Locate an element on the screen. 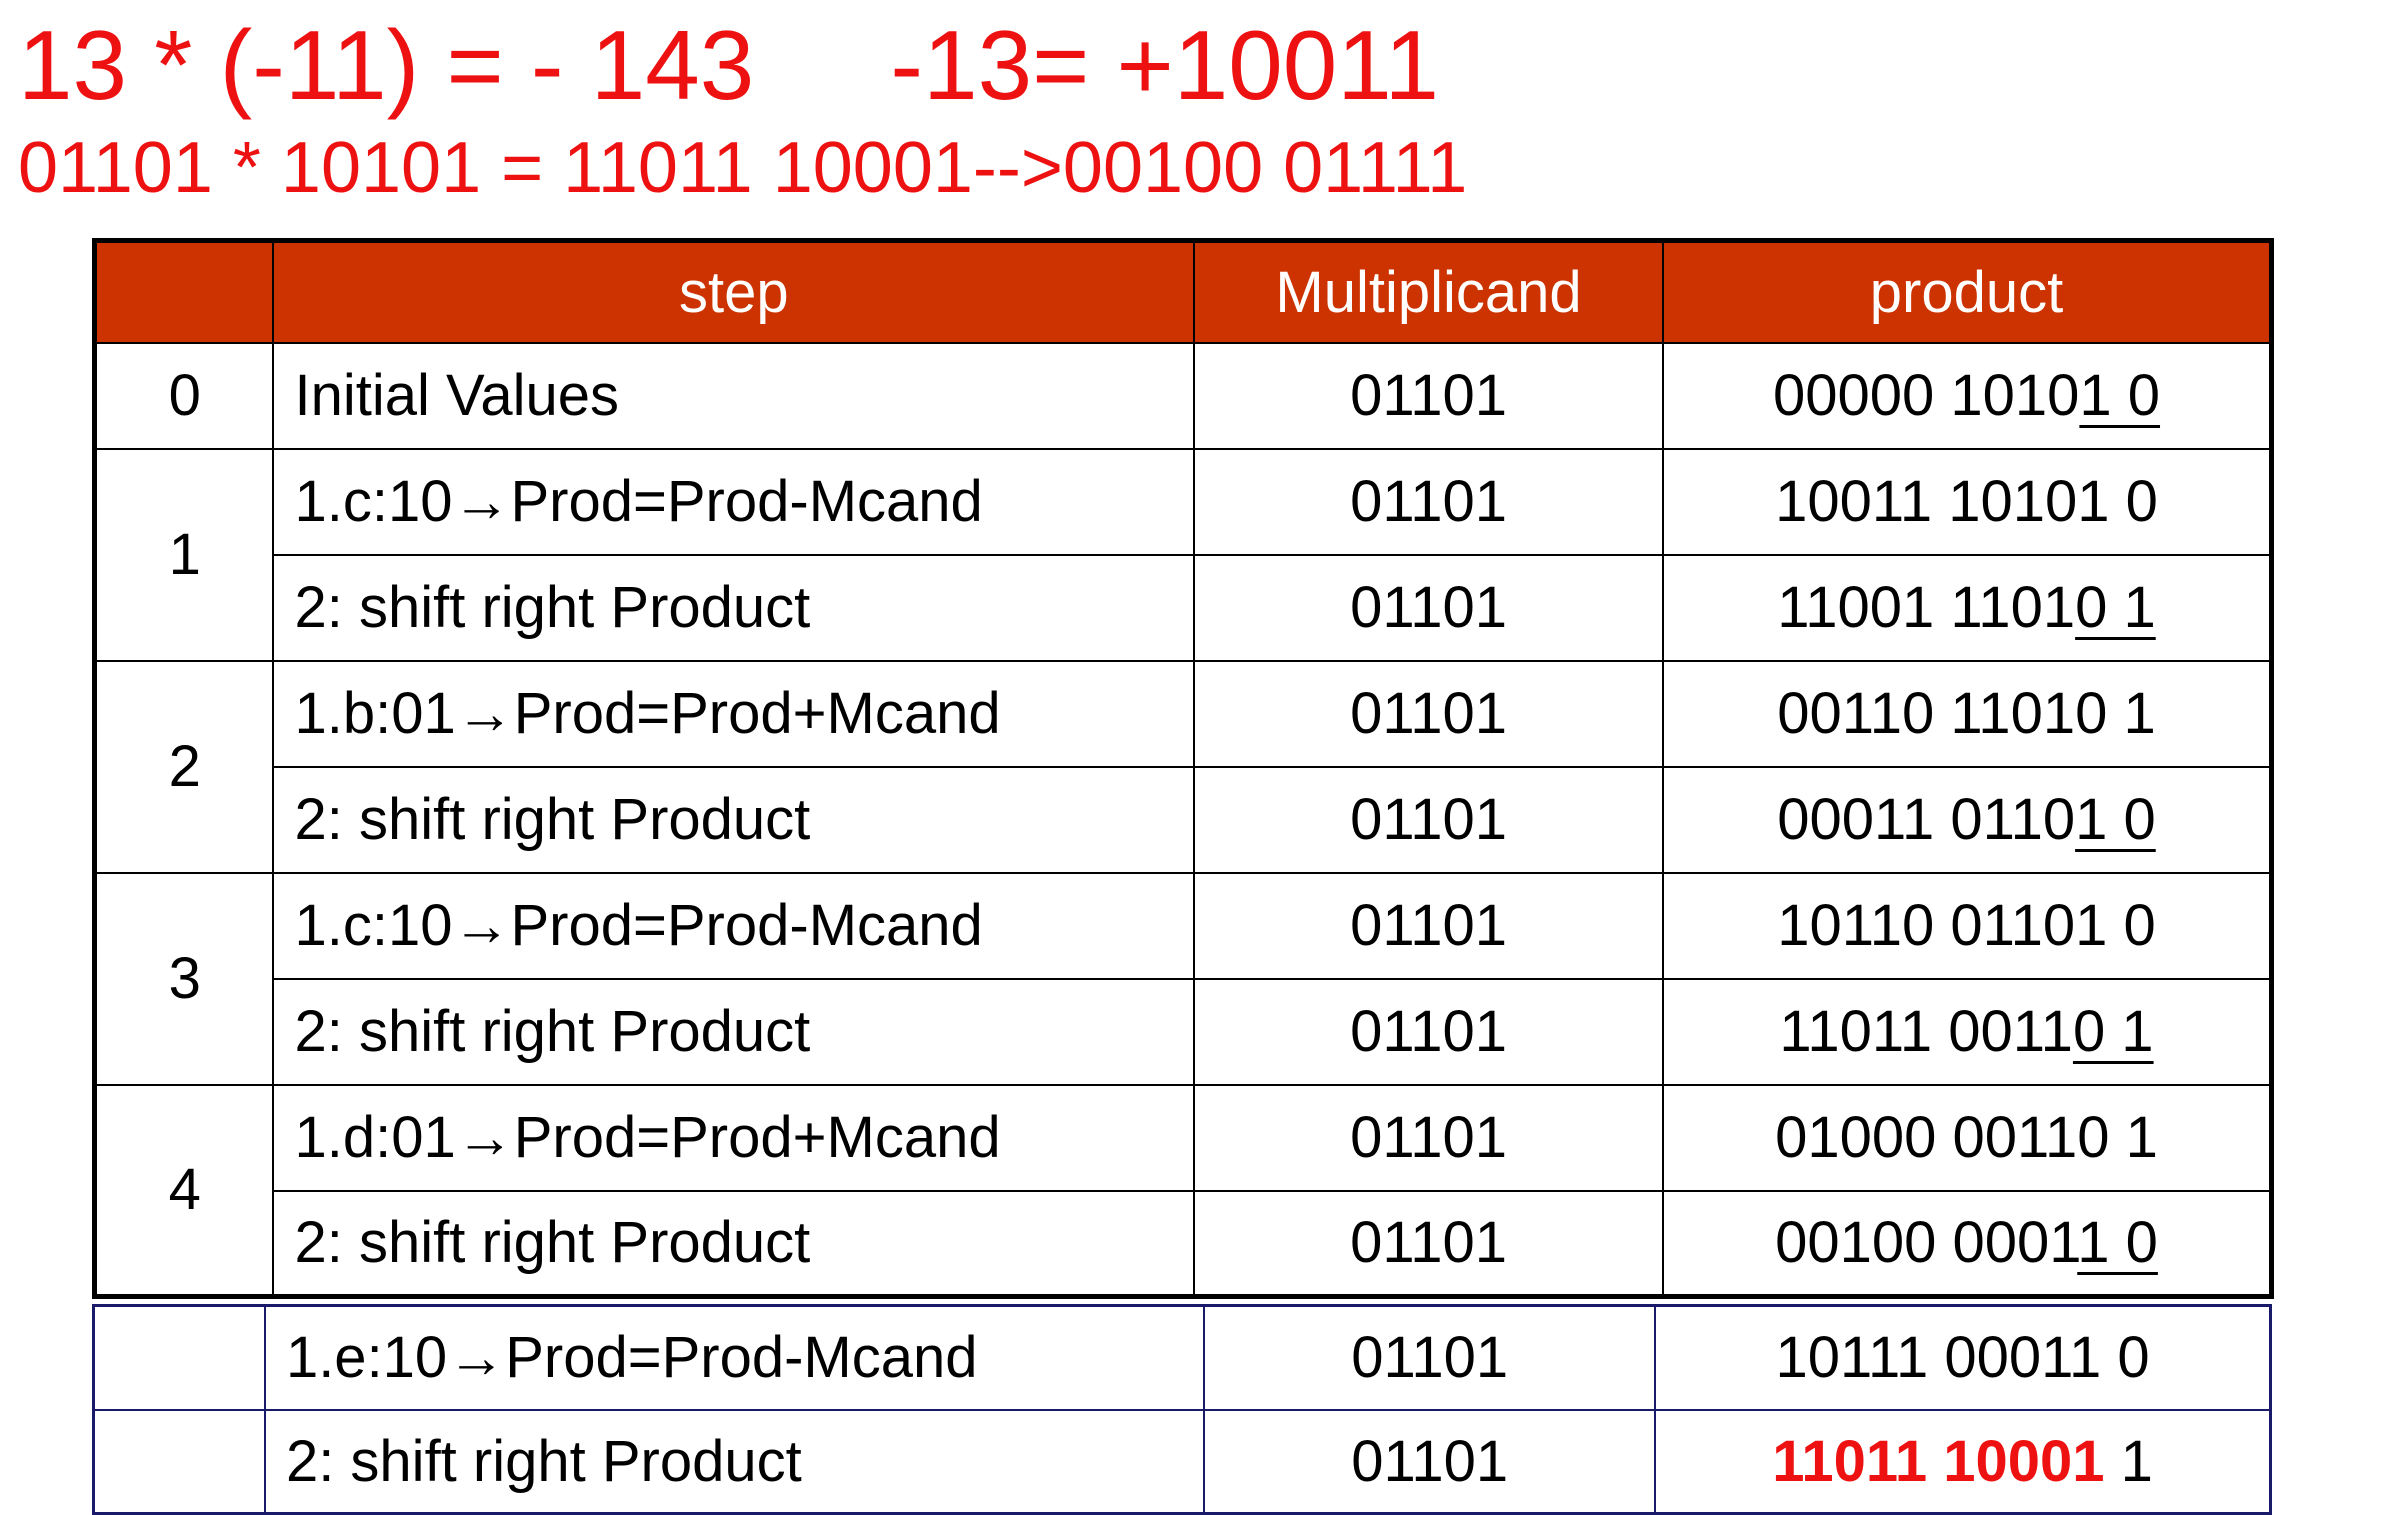  header-row: step Multiplicand product is located at coordinates (1183, 291).